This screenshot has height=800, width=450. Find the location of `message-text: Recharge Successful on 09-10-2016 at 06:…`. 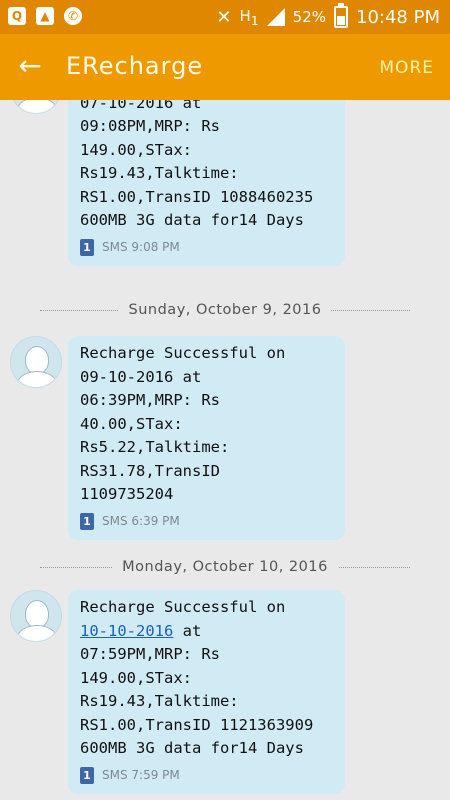

message-text: Recharge Successful on 09-10-2016 at 06:… is located at coordinates (183, 423).